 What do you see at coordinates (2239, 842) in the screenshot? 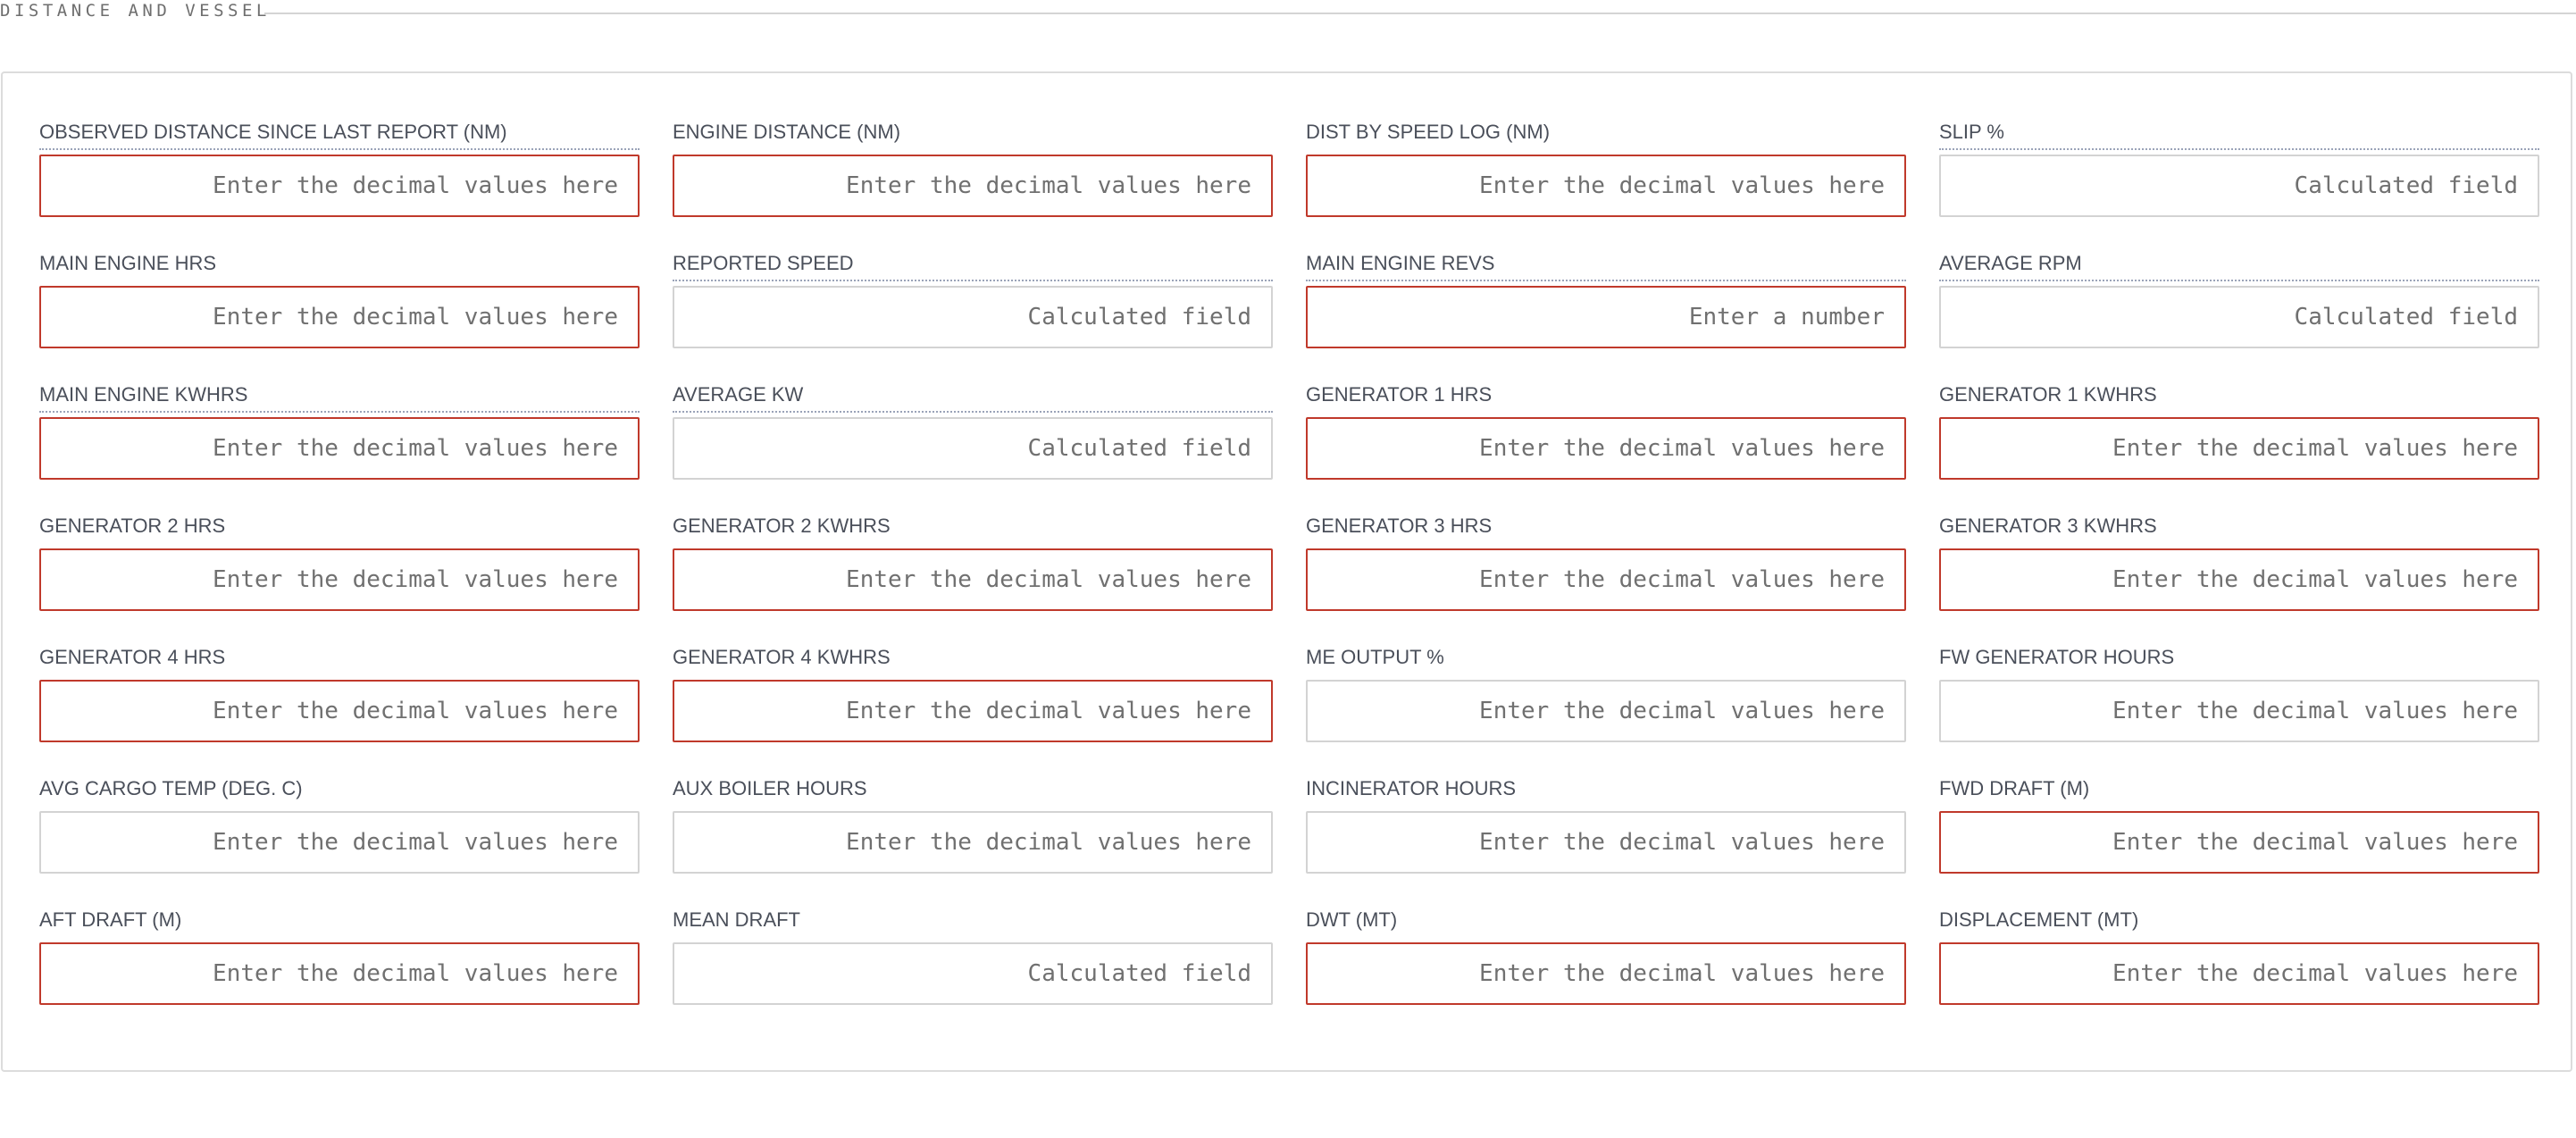
I see `fwd-draft-m-input` at bounding box center [2239, 842].